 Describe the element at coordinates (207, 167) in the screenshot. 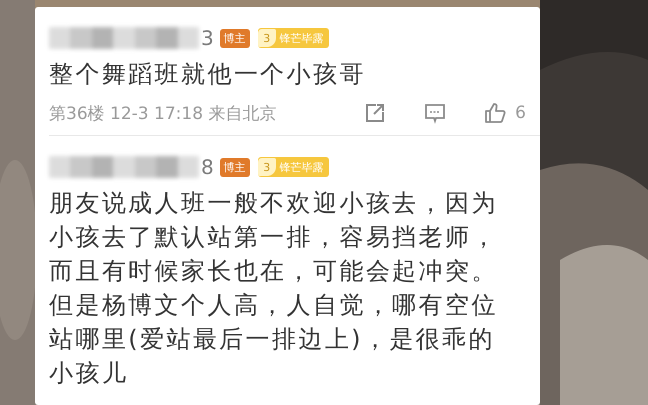

I see `username-end: 8` at that location.